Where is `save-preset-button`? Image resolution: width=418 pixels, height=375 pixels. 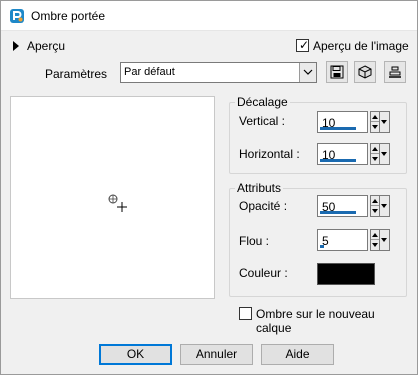 save-preset-button is located at coordinates (337, 72).